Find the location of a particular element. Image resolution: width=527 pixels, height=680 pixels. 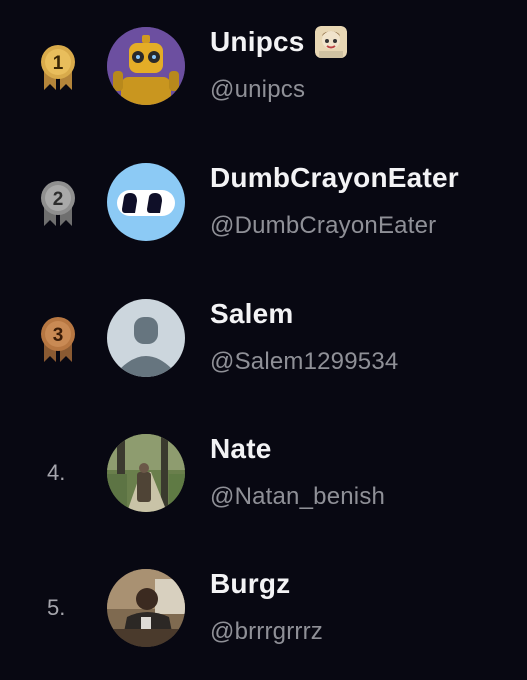

bronze-medal-icon: 3 is located at coordinates (58, 340).